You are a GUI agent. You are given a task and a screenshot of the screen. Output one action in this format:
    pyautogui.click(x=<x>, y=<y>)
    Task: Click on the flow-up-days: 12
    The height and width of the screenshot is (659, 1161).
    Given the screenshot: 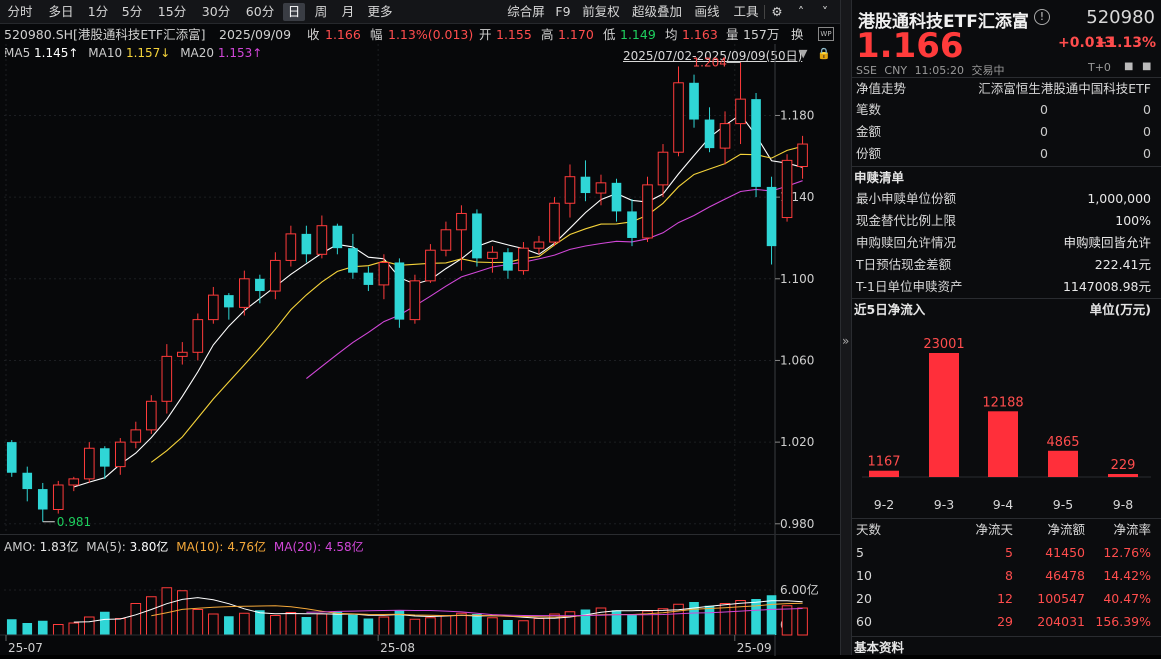 What is the action you would take?
    pyautogui.click(x=1005, y=598)
    